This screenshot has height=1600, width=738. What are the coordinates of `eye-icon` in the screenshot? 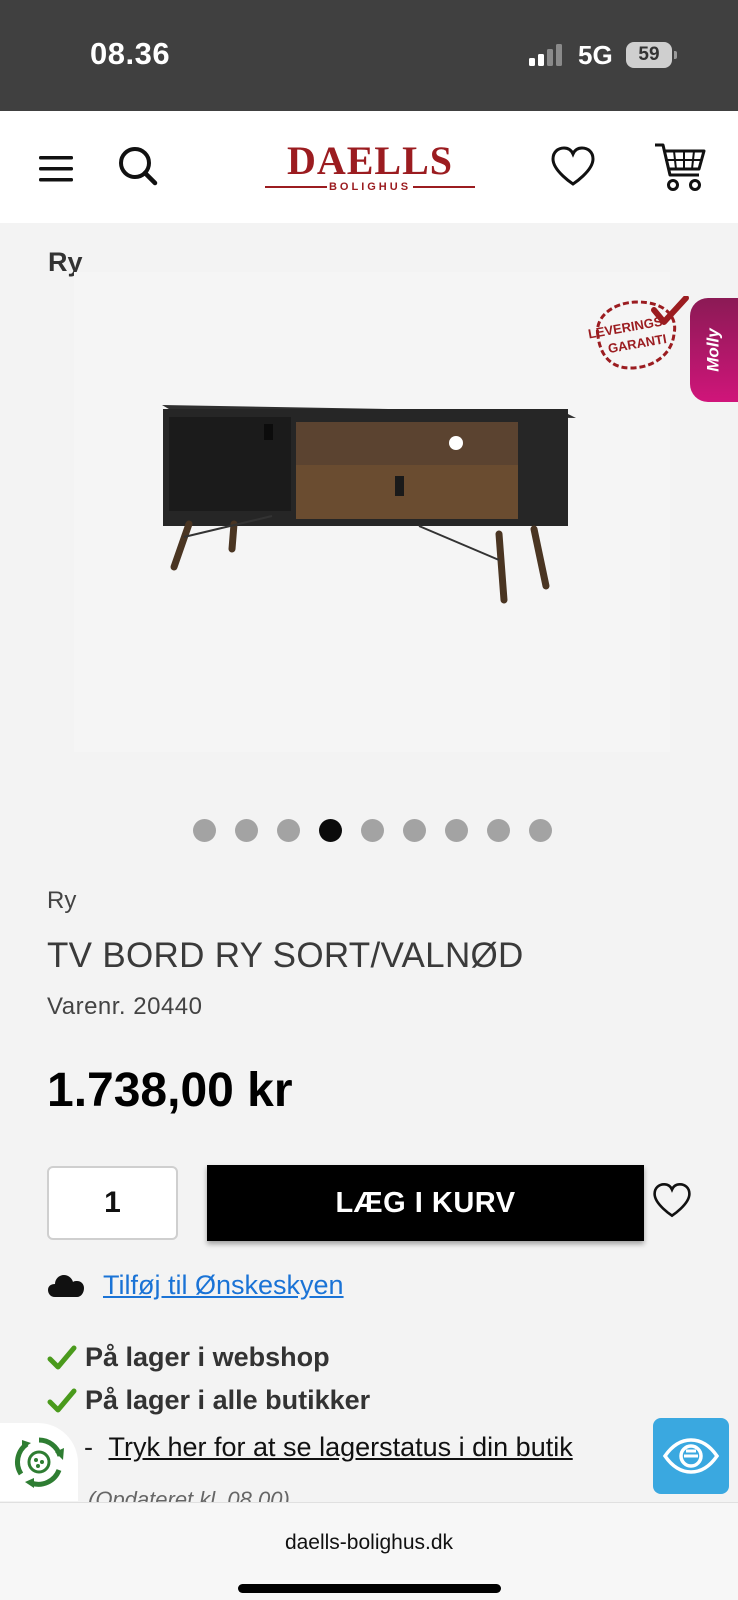 It's located at (691, 1456).